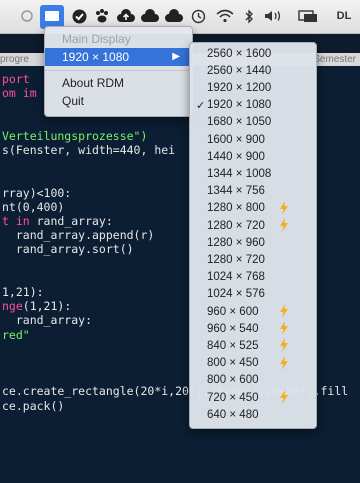 This screenshot has height=483, width=360. Describe the element at coordinates (27, 16) in the screenshot. I see `circle-icon` at that location.